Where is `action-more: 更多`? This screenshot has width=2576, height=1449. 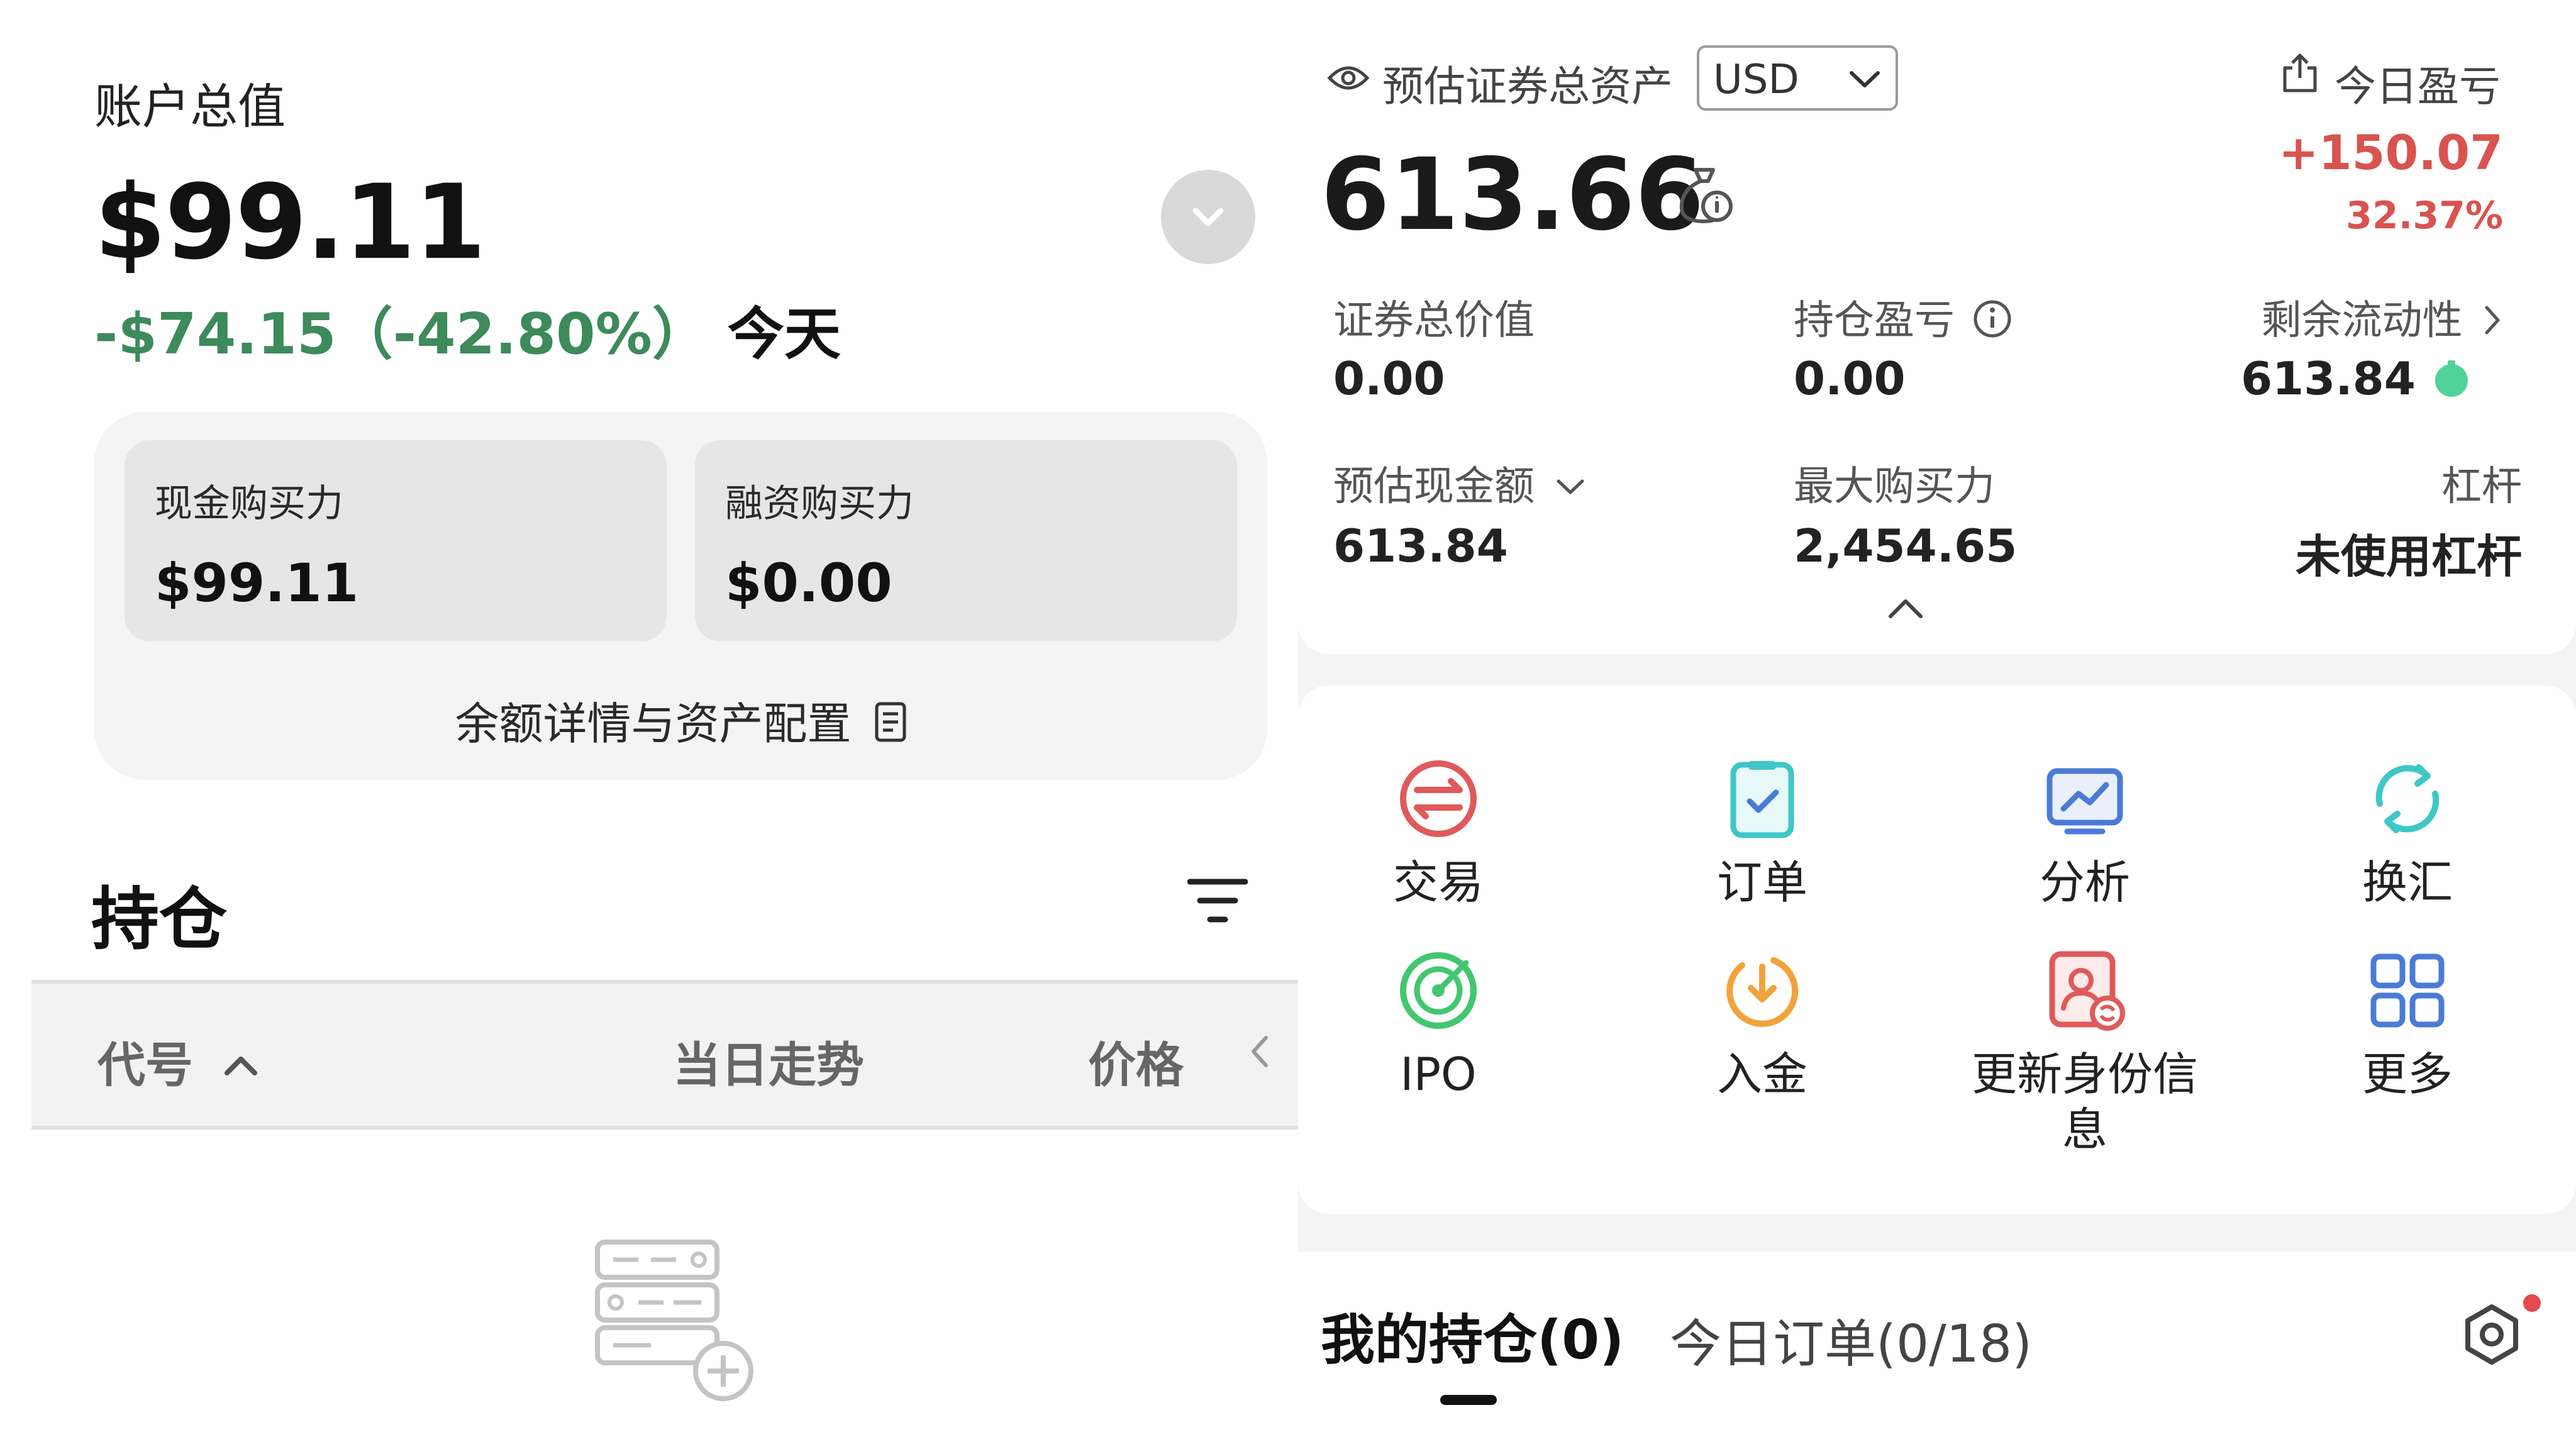
action-more: 更多 is located at coordinates (2407, 1022).